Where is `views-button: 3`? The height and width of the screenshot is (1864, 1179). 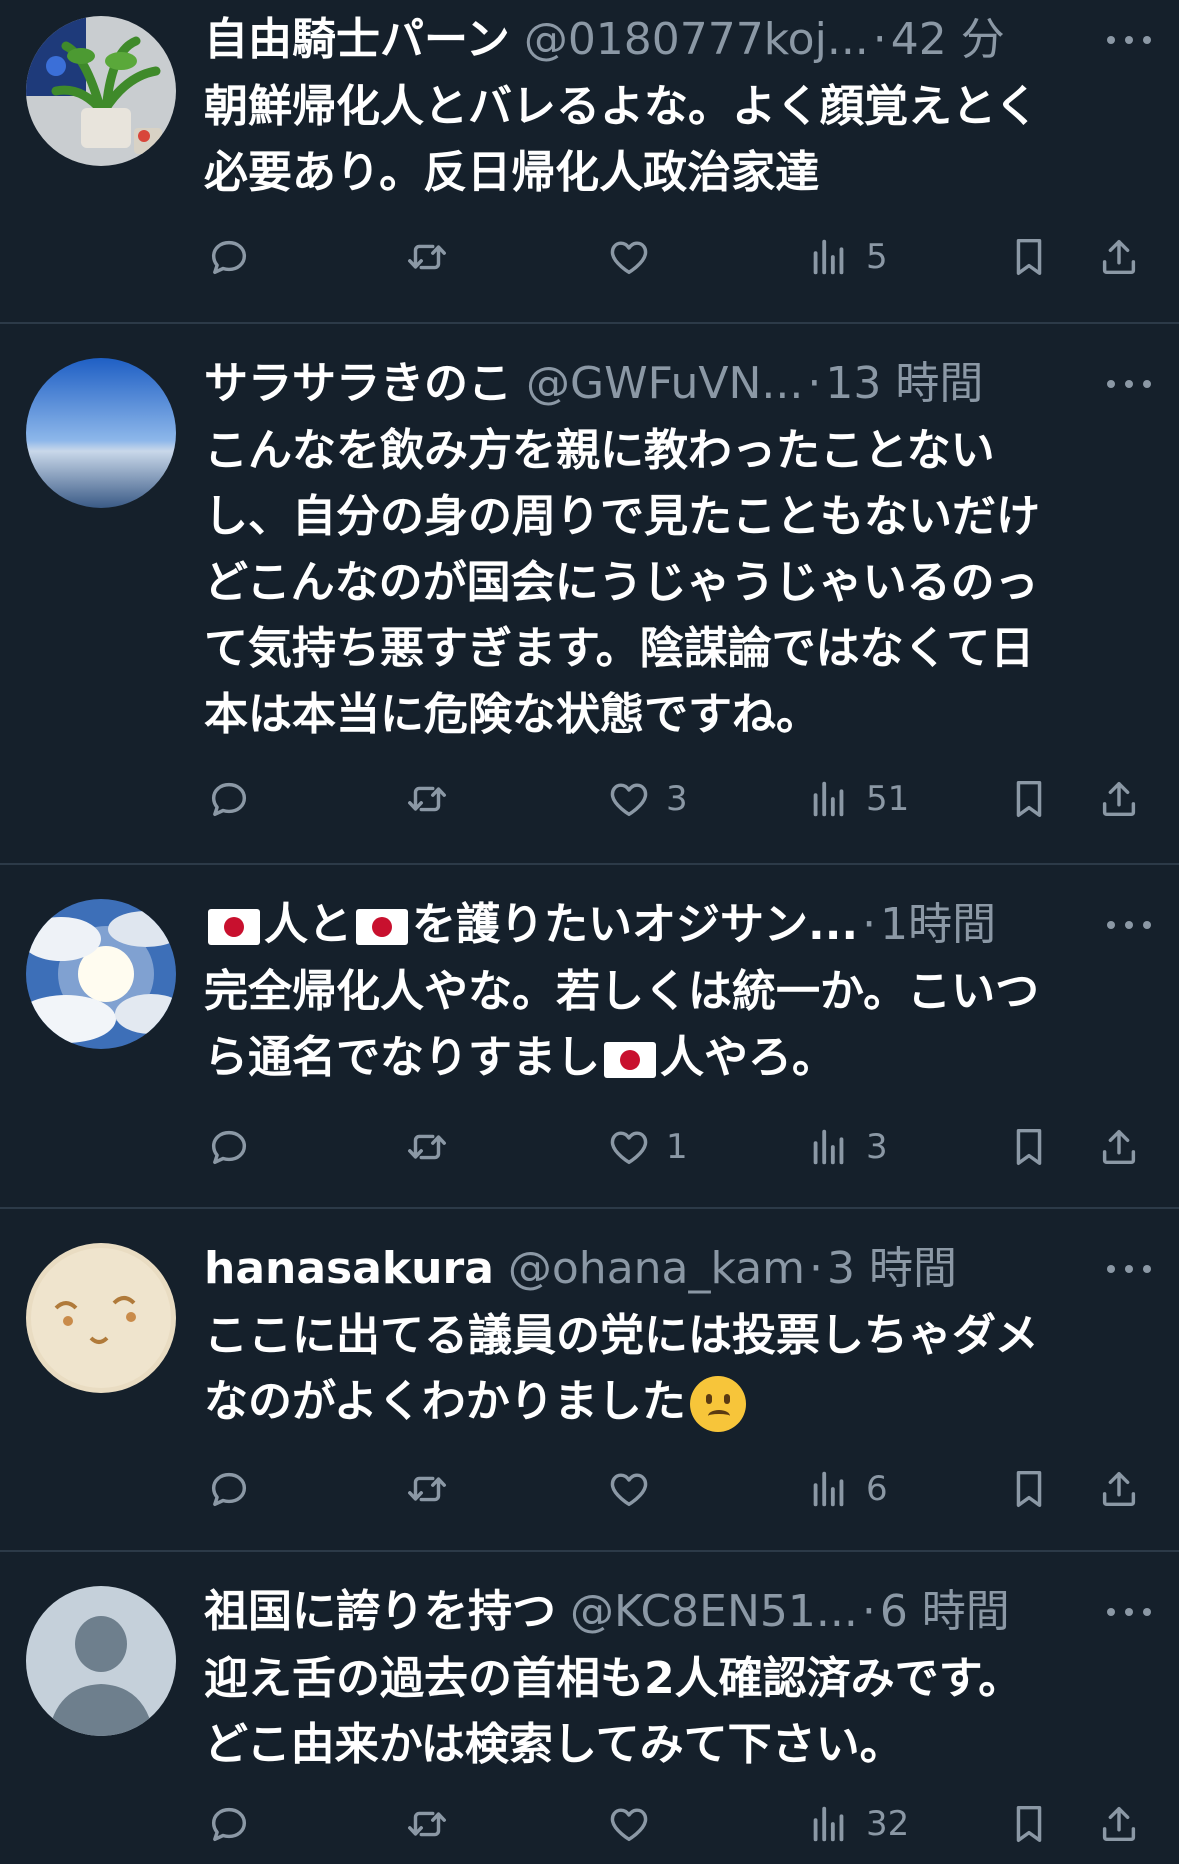 views-button: 3 is located at coordinates (847, 1147).